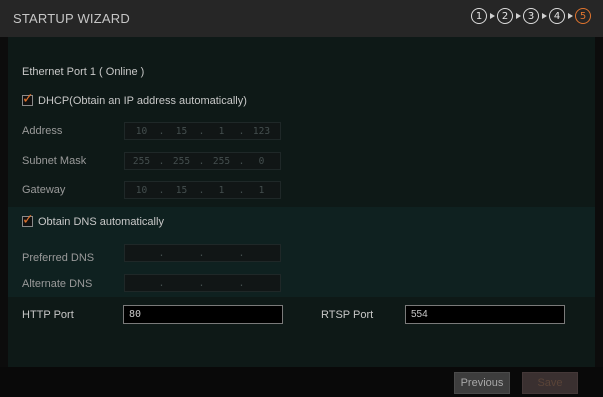 This screenshot has height=397, width=603. What do you see at coordinates (202, 161) in the screenshot?
I see `subnet-mask-field: 255. 255. 255. 0` at bounding box center [202, 161].